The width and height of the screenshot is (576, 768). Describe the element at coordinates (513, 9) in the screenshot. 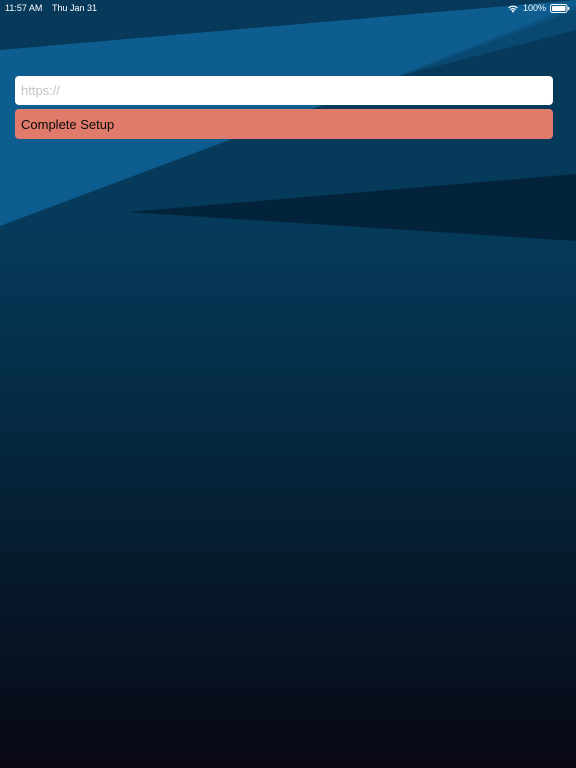

I see `wifi-icon` at that location.